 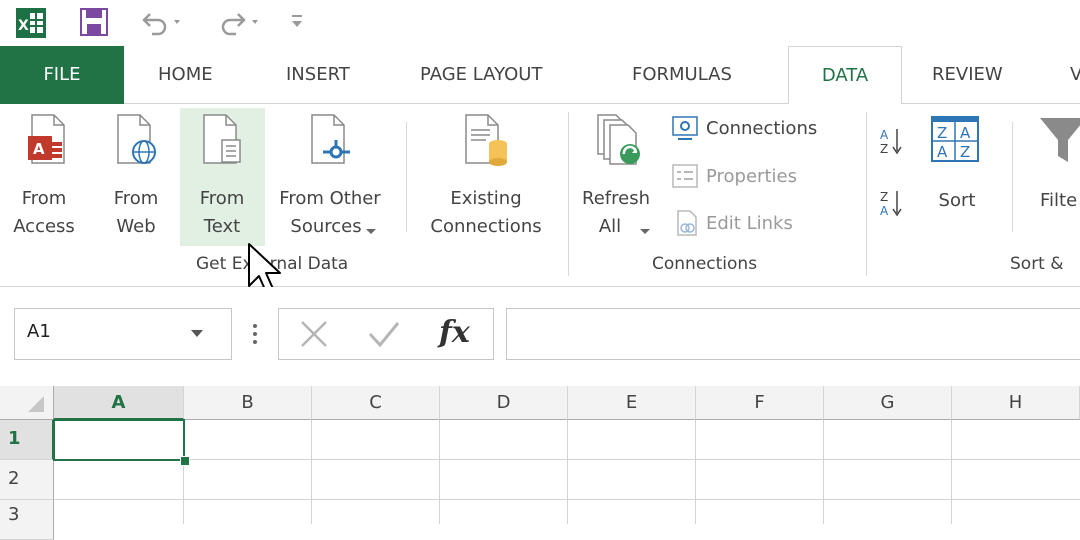 I want to click on enter-checkmark-icon, so click(x=384, y=334).